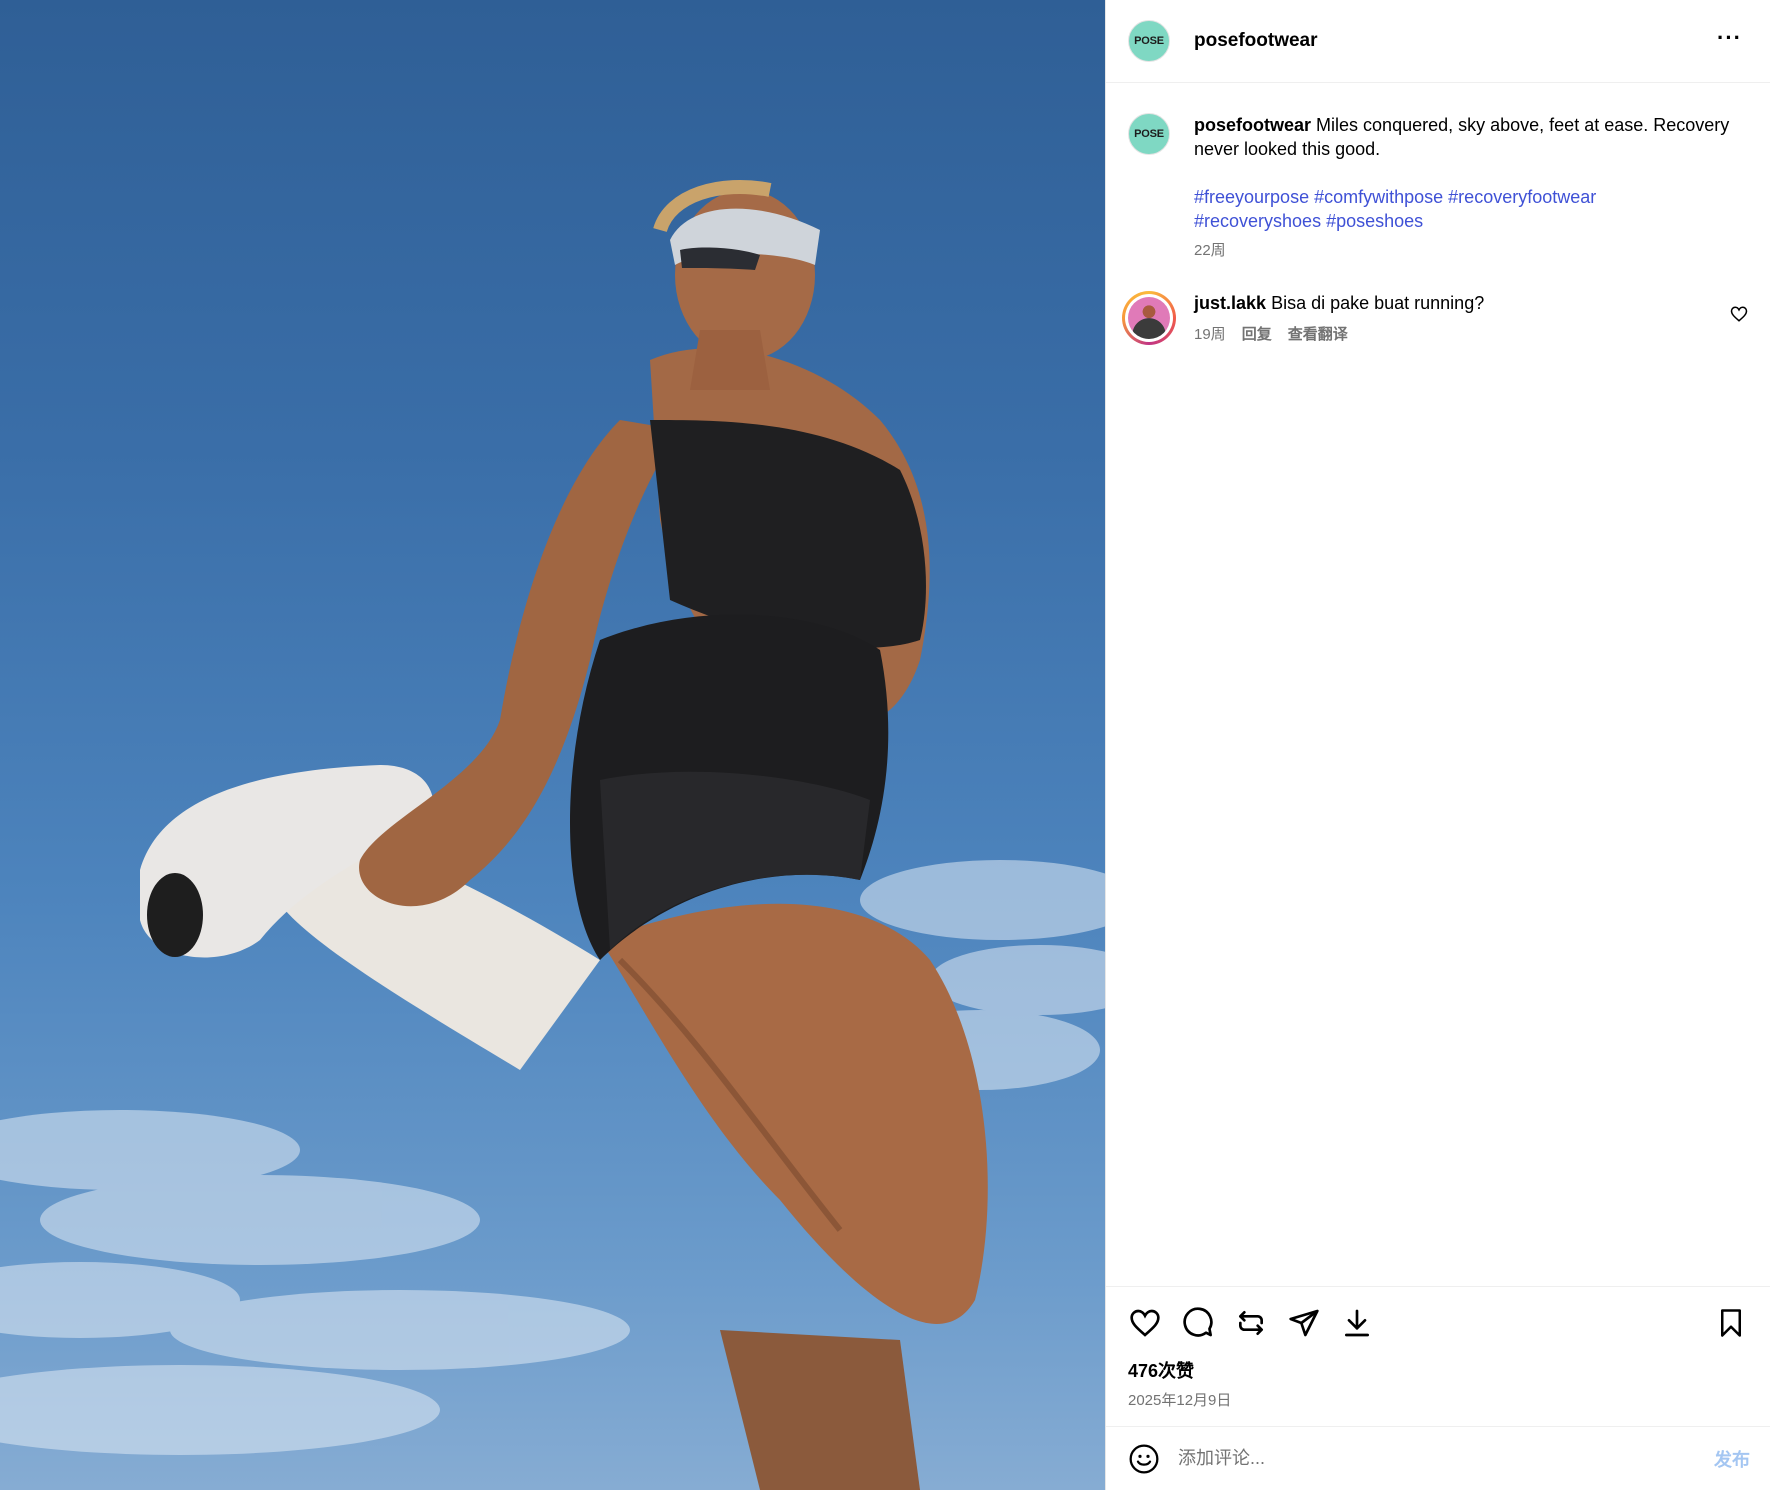  Describe the element at coordinates (1471, 251) in the screenshot. I see `caption-timestamp: 22周` at that location.